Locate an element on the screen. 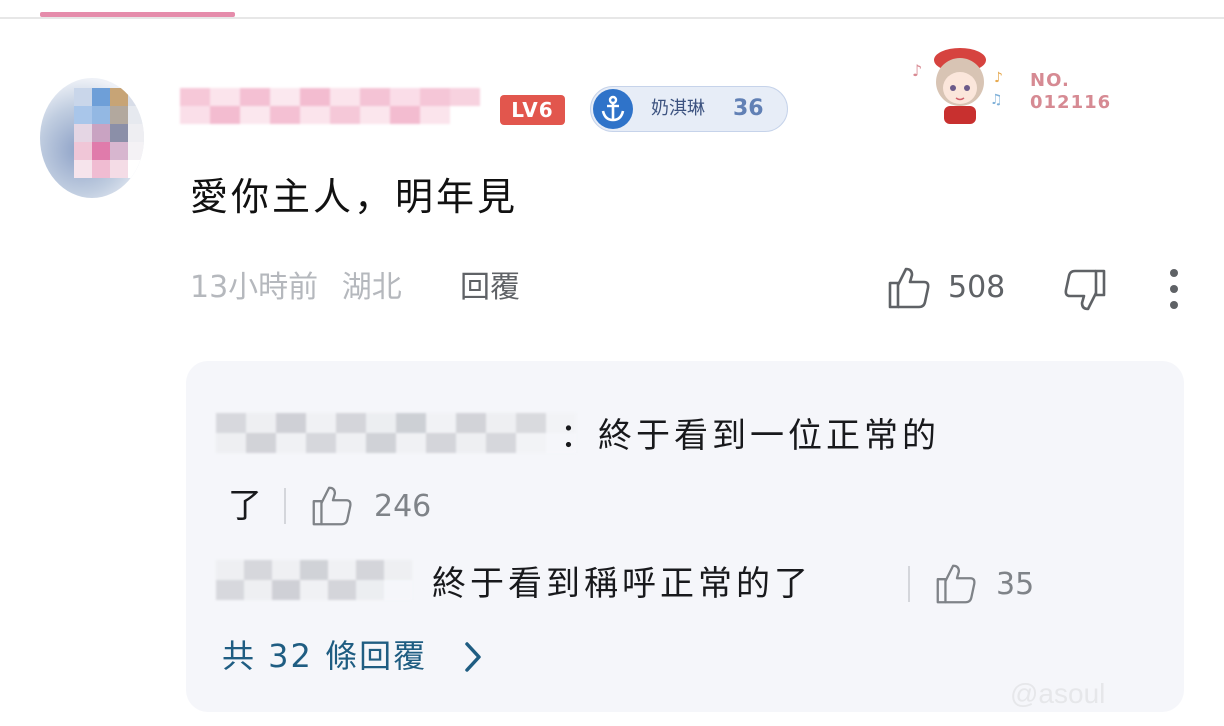  decoration-number: NO. 012116 is located at coordinates (1070, 92).